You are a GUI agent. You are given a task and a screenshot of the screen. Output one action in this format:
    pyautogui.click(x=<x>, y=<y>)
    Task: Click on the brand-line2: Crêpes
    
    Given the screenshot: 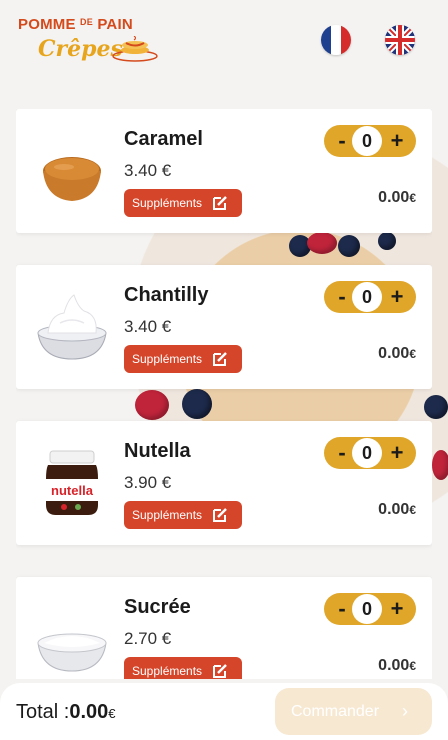 What is the action you would take?
    pyautogui.click(x=80, y=49)
    